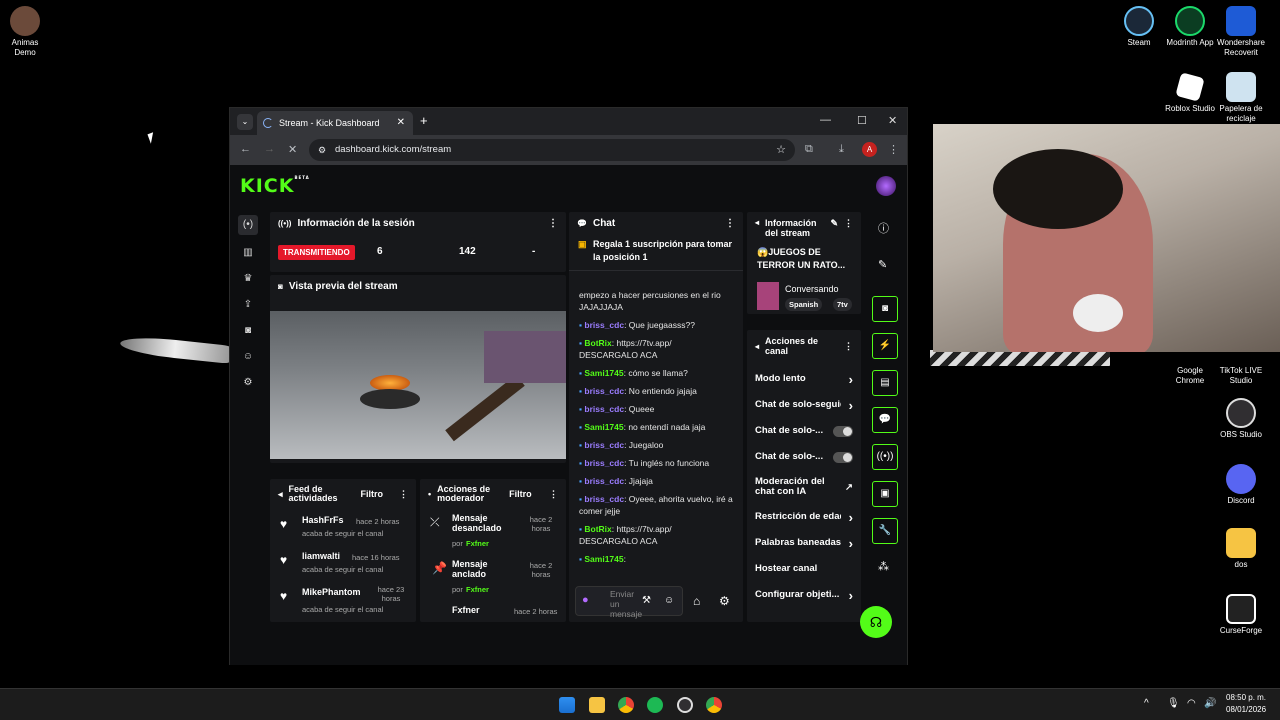 Image resolution: width=1280 pixels, height=720 pixels. What do you see at coordinates (1241, 98) in the screenshot?
I see `desktop-icon-recycle-bin: Papelera de reciclaje` at bounding box center [1241, 98].